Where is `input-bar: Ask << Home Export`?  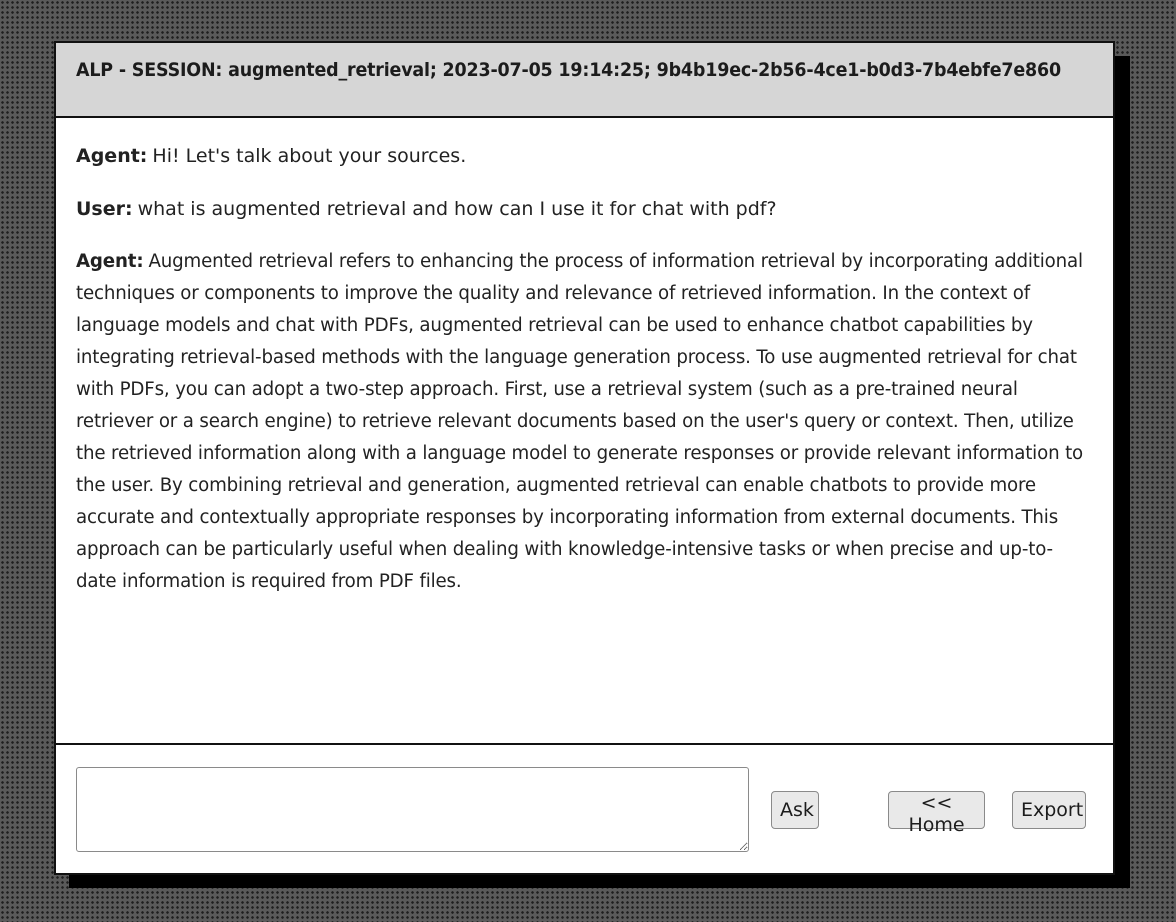 input-bar: Ask << Home Export is located at coordinates (584, 808).